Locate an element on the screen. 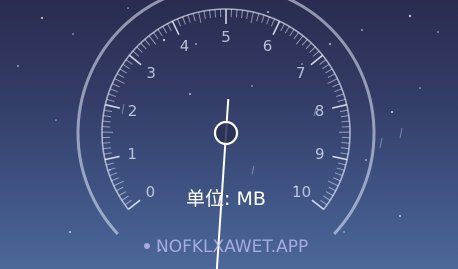  gauge-scale-label: 1 is located at coordinates (132, 153).